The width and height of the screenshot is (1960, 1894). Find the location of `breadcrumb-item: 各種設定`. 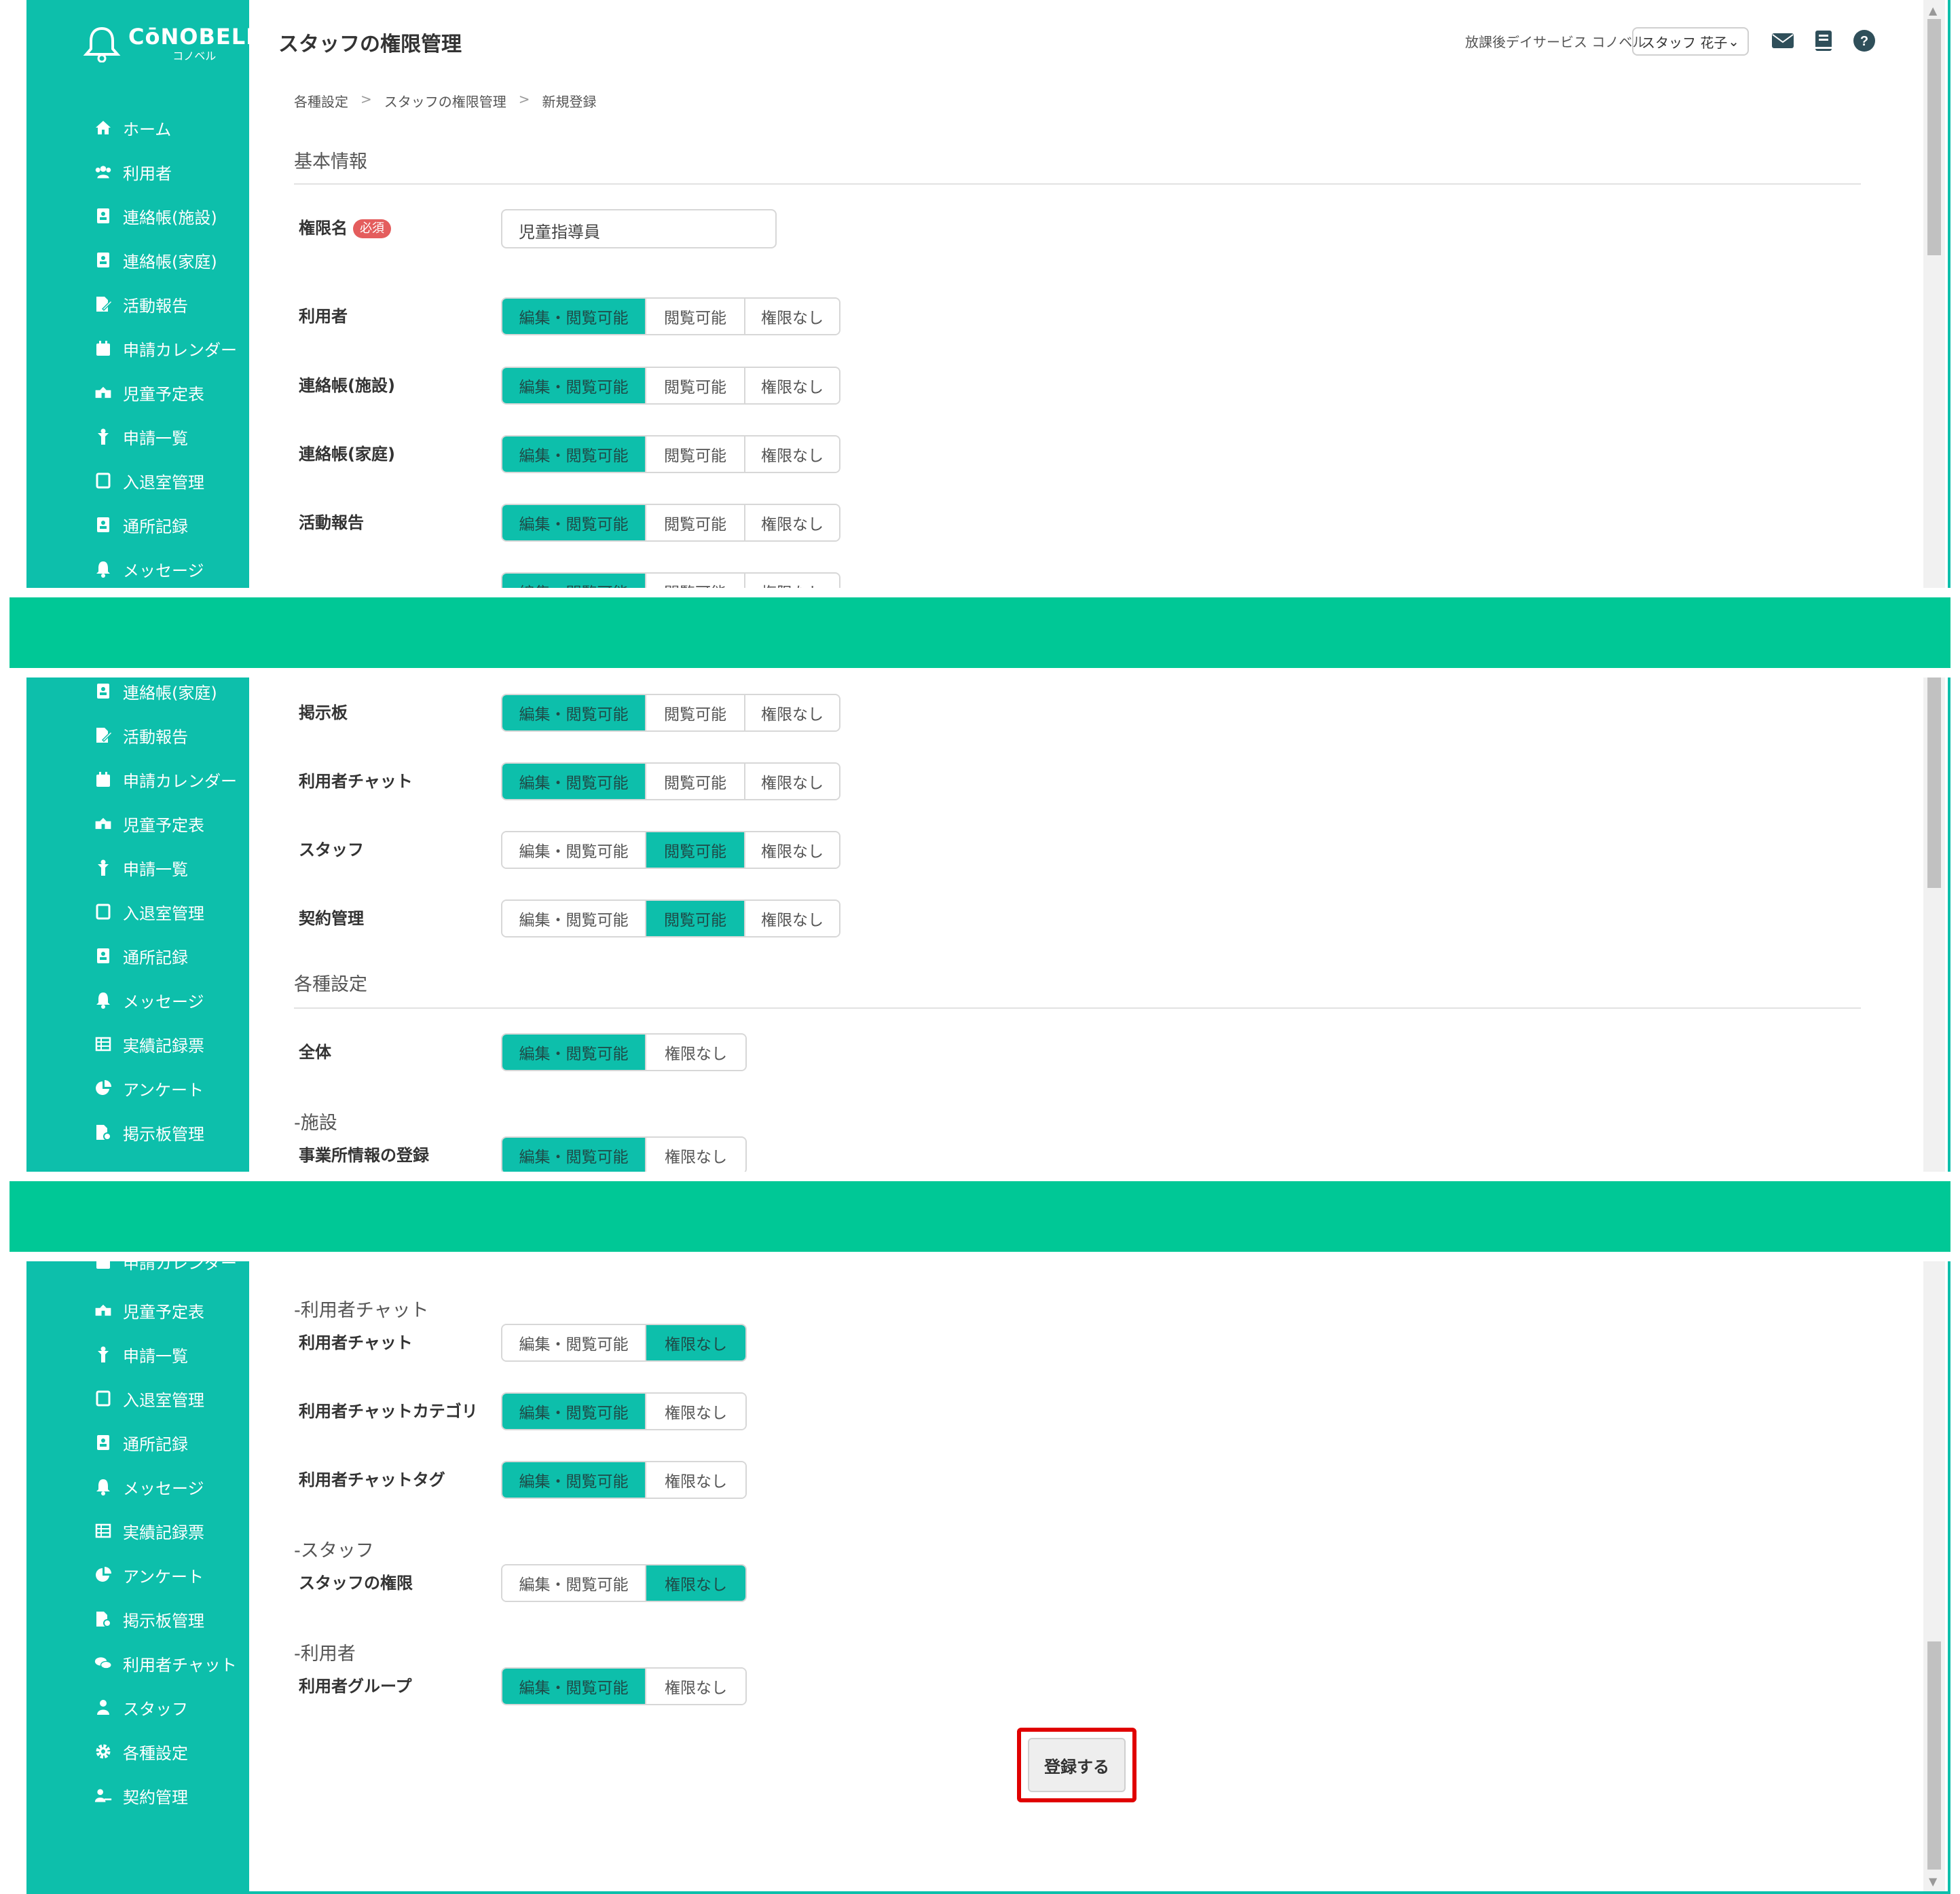

breadcrumb-item: 各種設定 is located at coordinates (321, 101).